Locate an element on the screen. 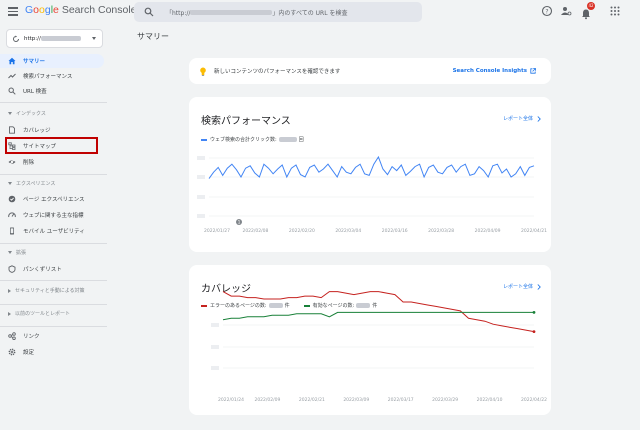 The height and width of the screenshot is (430, 640). expand-icon is located at coordinates (9, 290).